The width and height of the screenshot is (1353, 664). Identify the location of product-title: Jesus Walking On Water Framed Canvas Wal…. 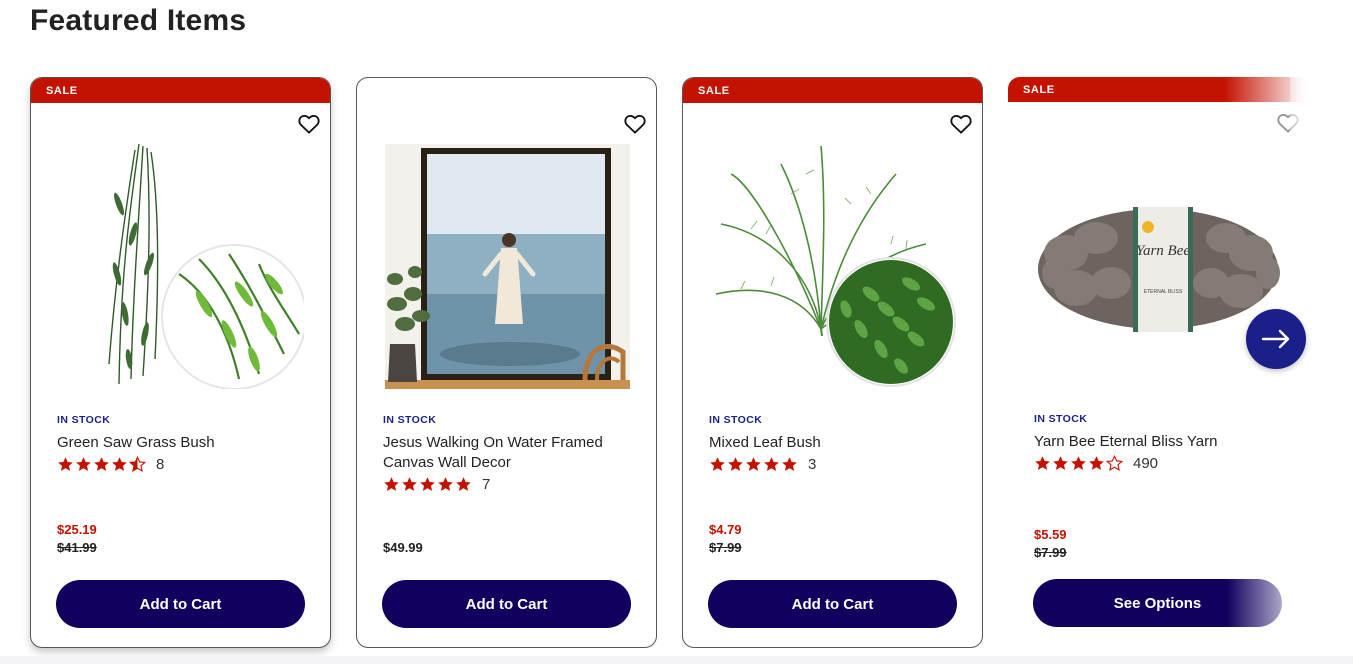
(508, 453).